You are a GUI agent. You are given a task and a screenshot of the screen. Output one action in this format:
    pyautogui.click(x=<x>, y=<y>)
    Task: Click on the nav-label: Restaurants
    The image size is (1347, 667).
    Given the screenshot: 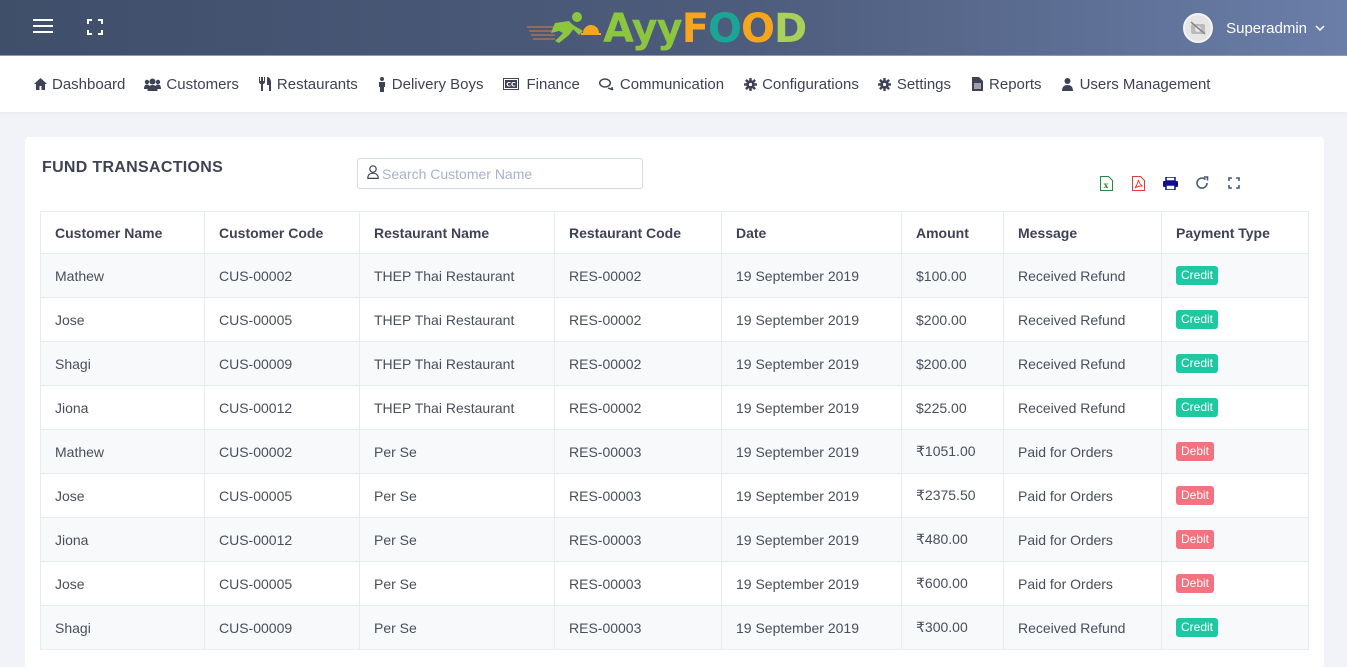 What is the action you would take?
    pyautogui.click(x=317, y=84)
    